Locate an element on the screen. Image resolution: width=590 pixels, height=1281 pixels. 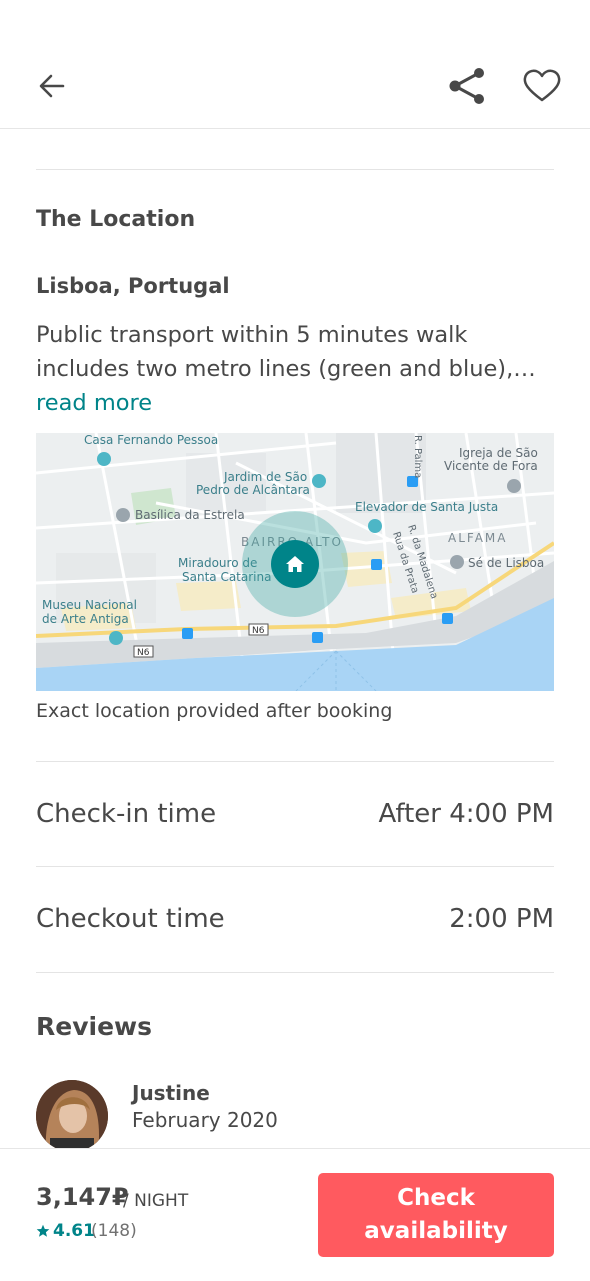
map-label-elevador: Elevador de Santa Justa is located at coordinates (426, 507).